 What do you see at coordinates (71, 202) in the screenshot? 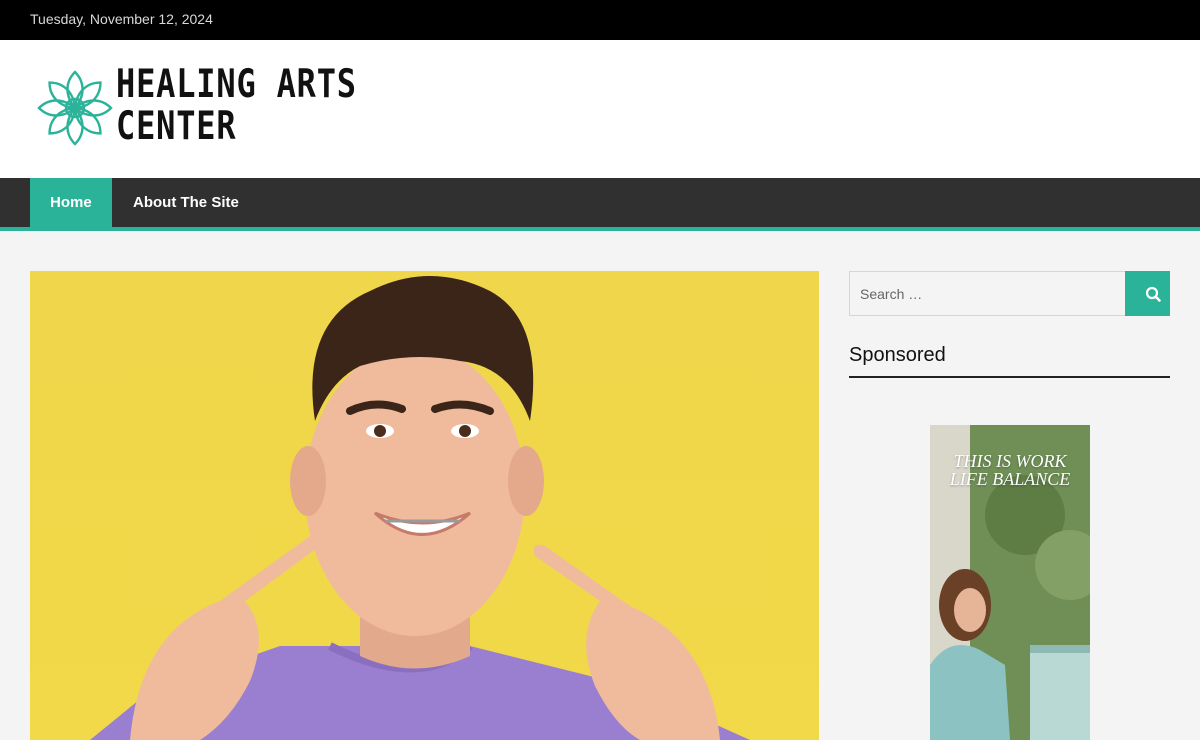
I see `nav-item-home: Home` at bounding box center [71, 202].